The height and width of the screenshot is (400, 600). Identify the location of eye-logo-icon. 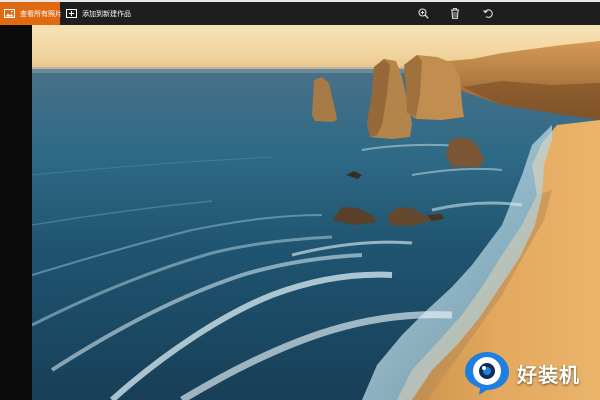
(487, 373).